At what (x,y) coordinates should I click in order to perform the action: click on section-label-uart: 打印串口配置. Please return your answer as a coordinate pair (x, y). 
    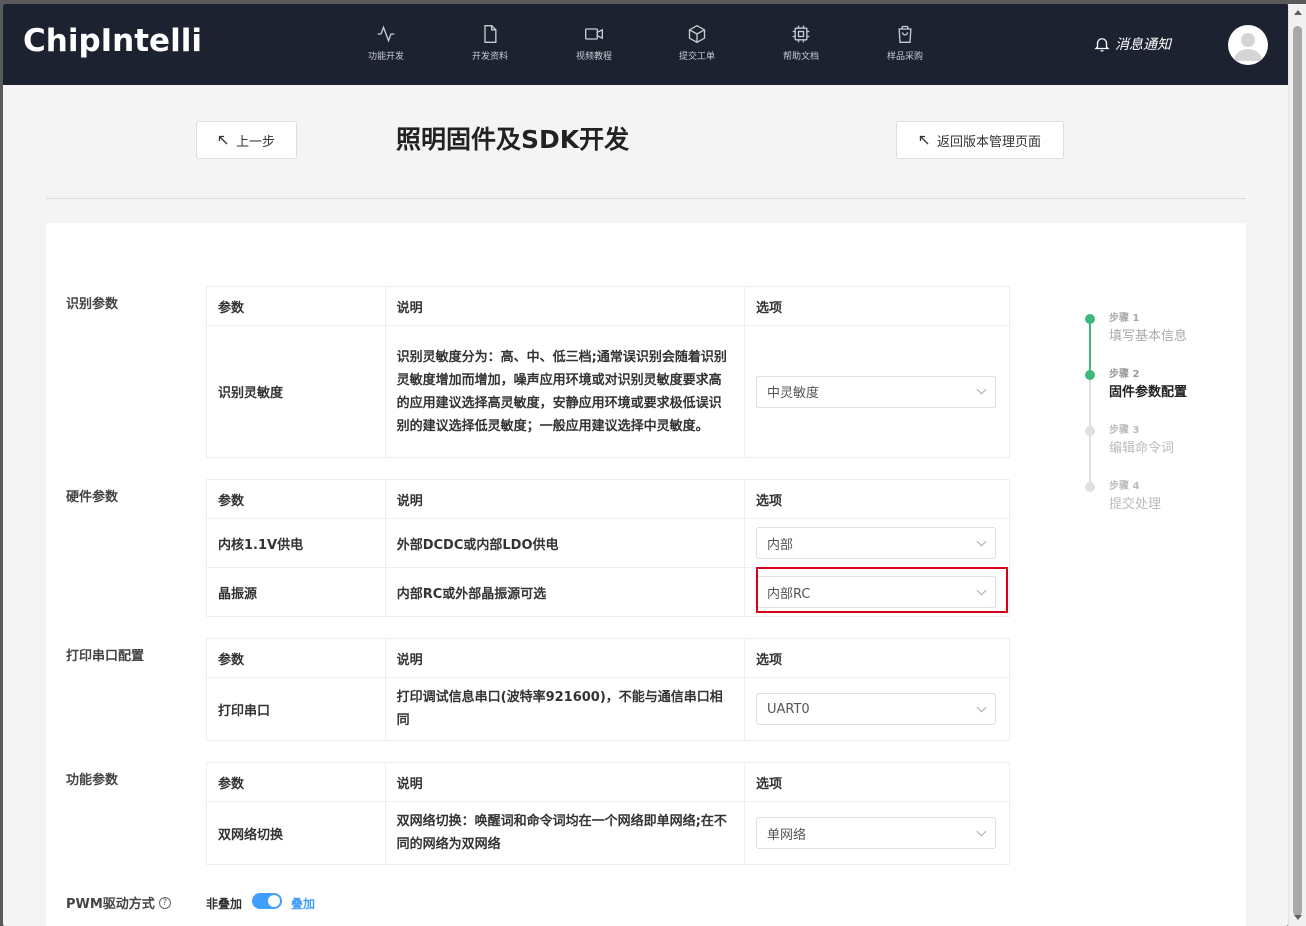
    Looking at the image, I should click on (105, 656).